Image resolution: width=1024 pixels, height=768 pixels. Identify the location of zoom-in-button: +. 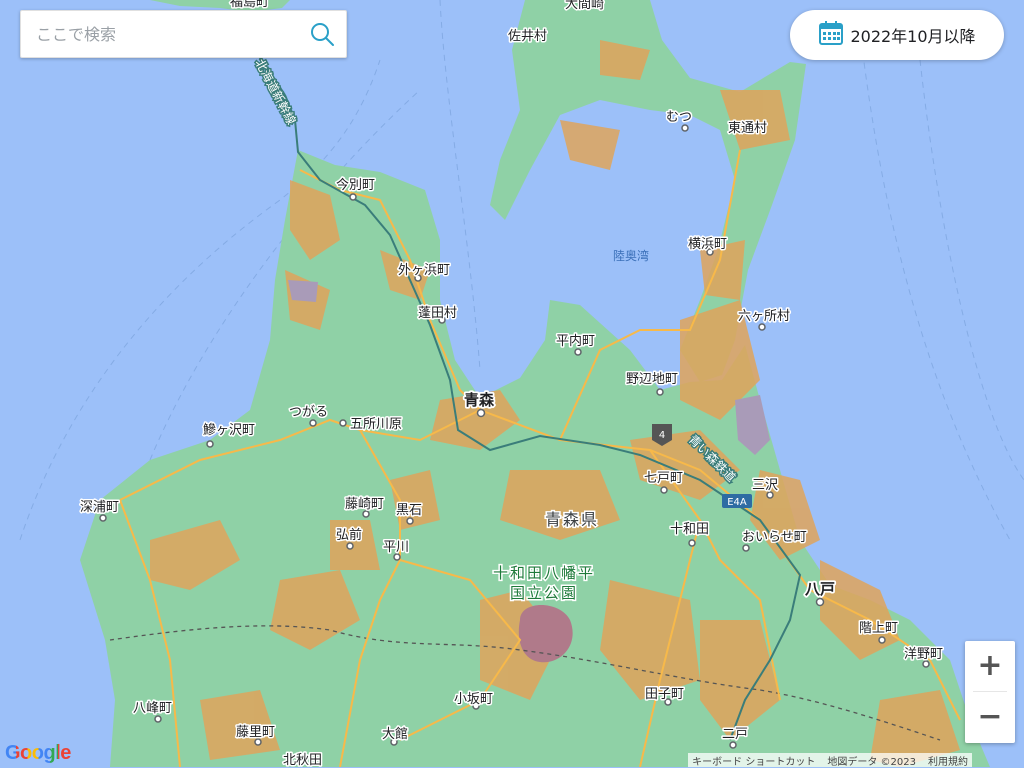
(990, 666).